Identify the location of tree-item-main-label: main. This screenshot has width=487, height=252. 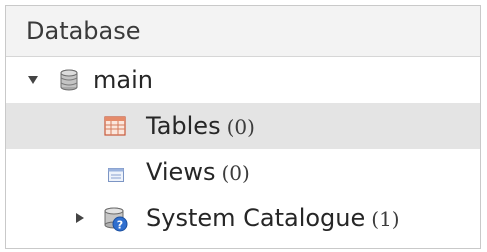
(123, 80).